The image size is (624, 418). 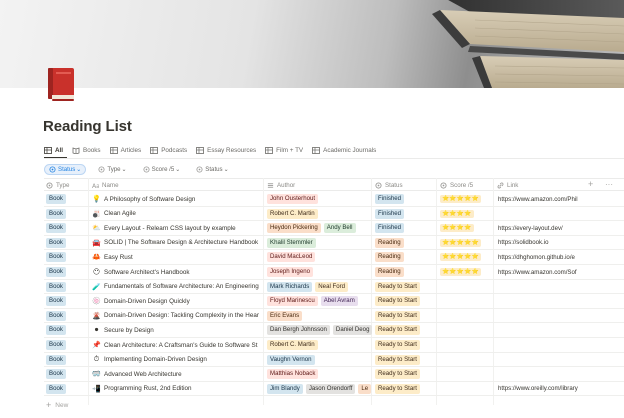 I want to click on tab-view: Books, so click(x=86, y=150).